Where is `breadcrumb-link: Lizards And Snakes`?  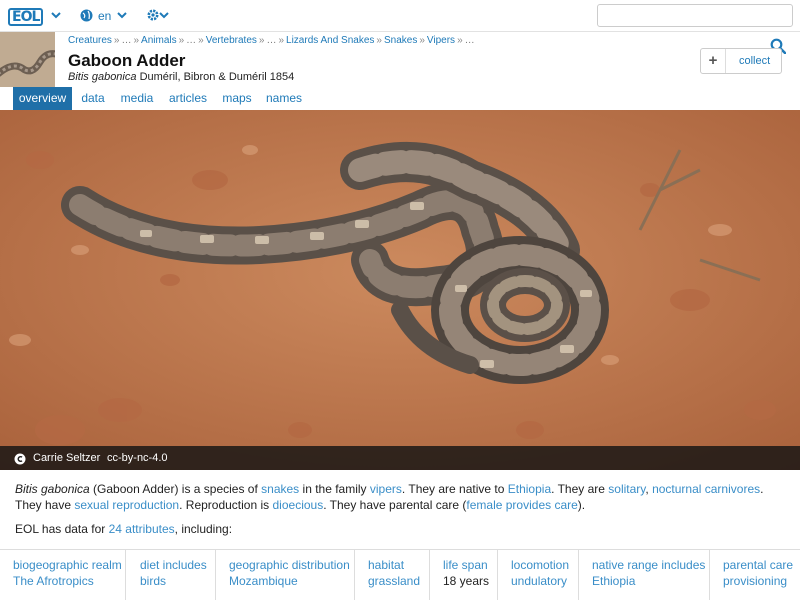
breadcrumb-link: Lizards And Snakes is located at coordinates (330, 40).